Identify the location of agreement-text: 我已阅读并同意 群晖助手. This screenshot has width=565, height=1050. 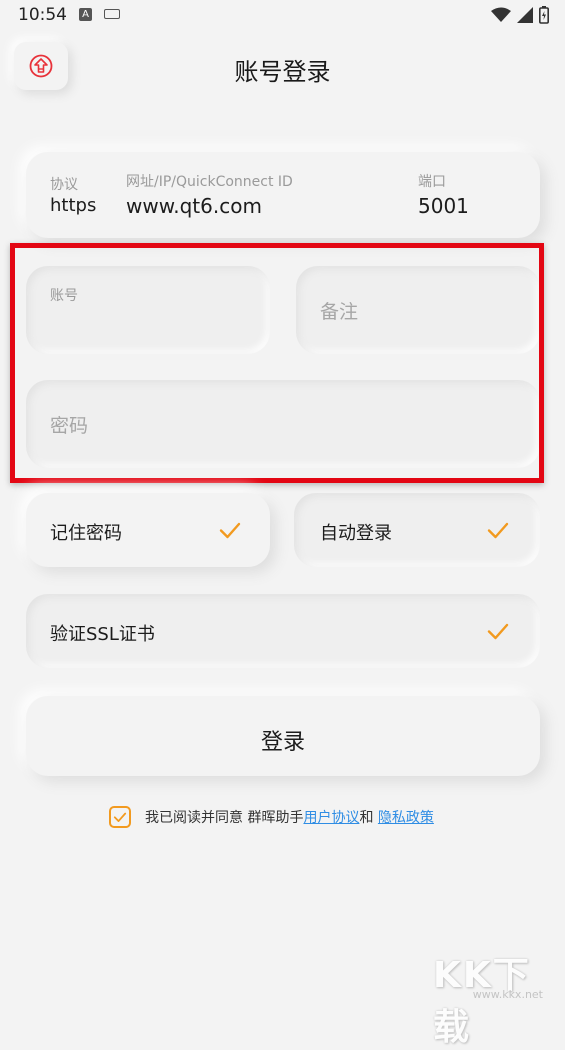
(224, 818).